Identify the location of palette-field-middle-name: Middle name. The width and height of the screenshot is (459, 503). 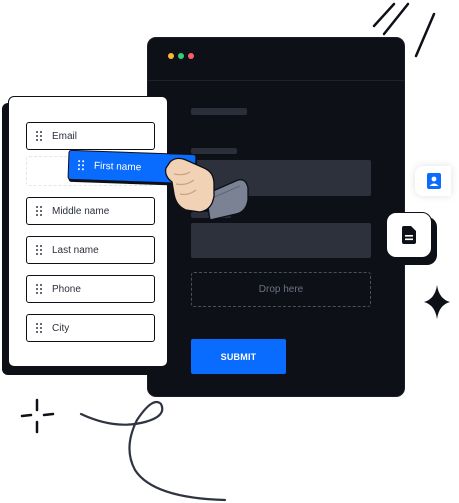
(90, 211).